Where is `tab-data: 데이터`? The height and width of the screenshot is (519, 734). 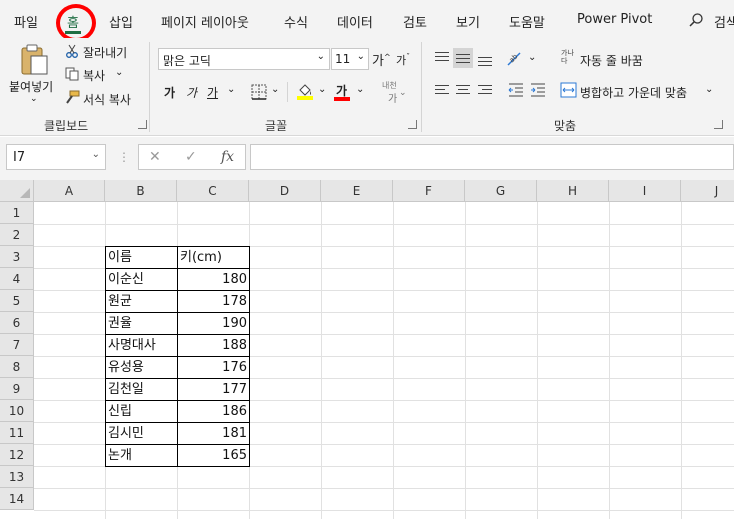
tab-data: 데이터 is located at coordinates (355, 21).